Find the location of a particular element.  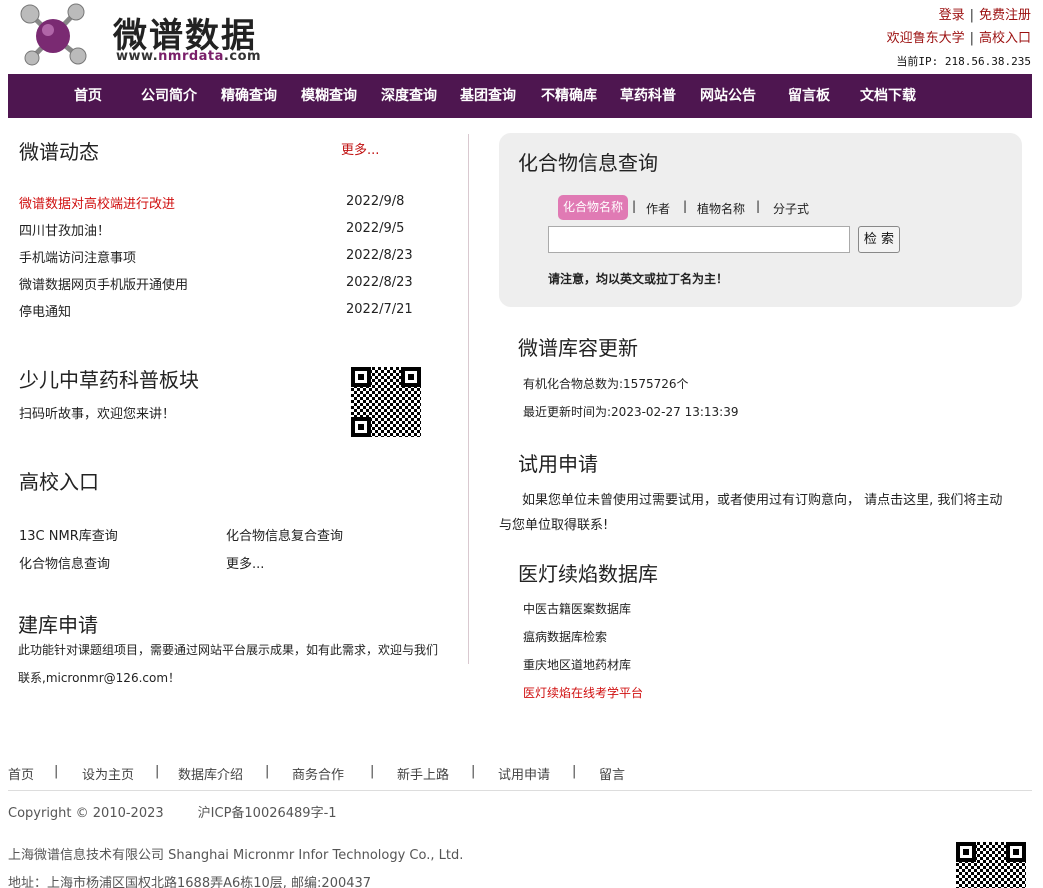

yideng-section-title: 医灯续焰数据库 is located at coordinates (588, 574).